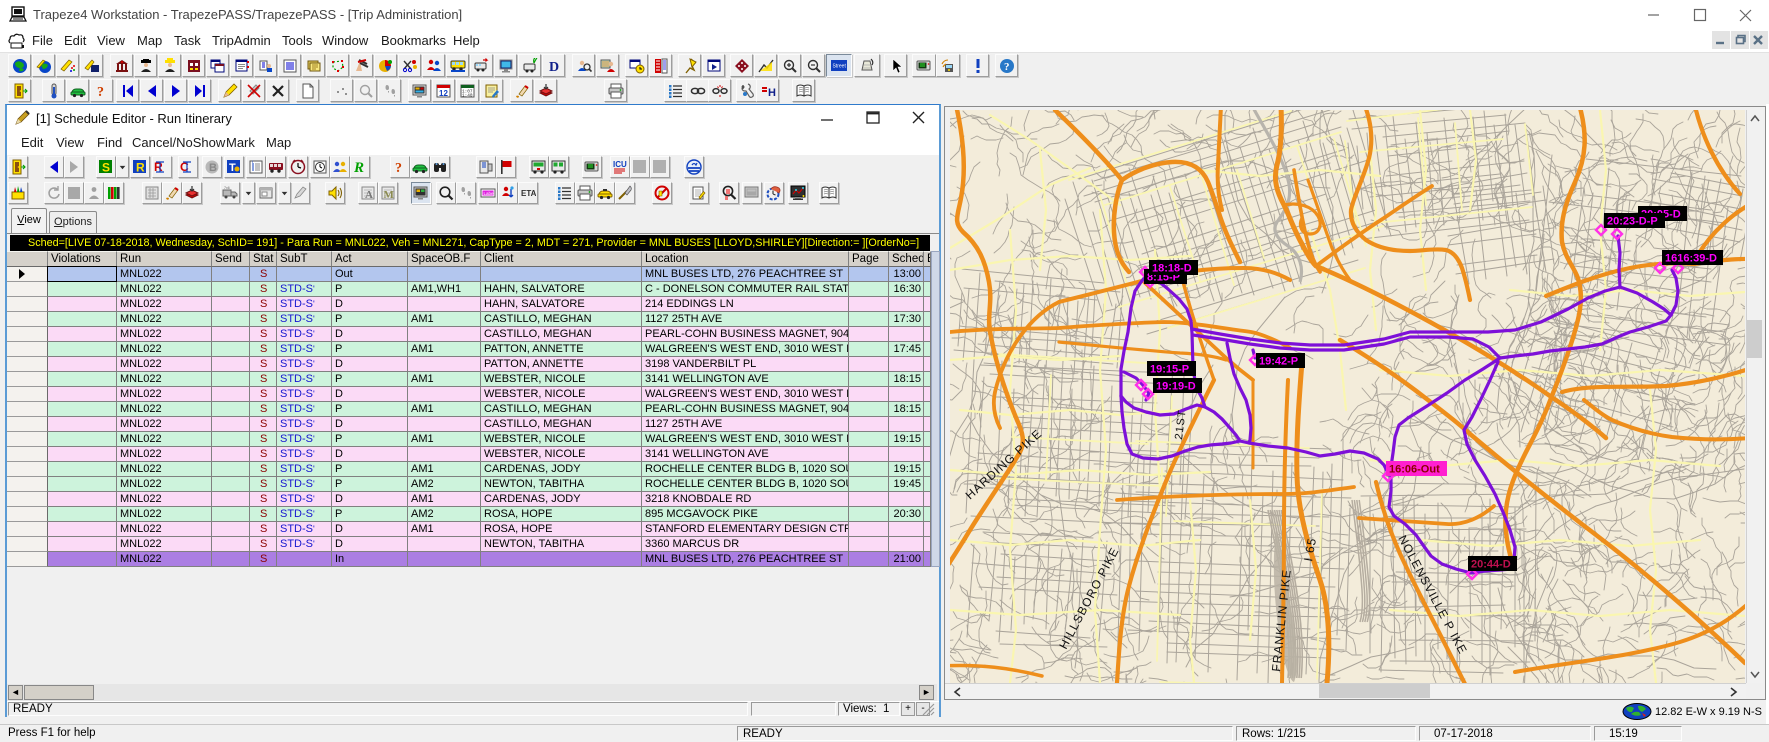  Describe the element at coordinates (1278, 362) in the screenshot. I see `svg-text: 19:42-P` at that location.